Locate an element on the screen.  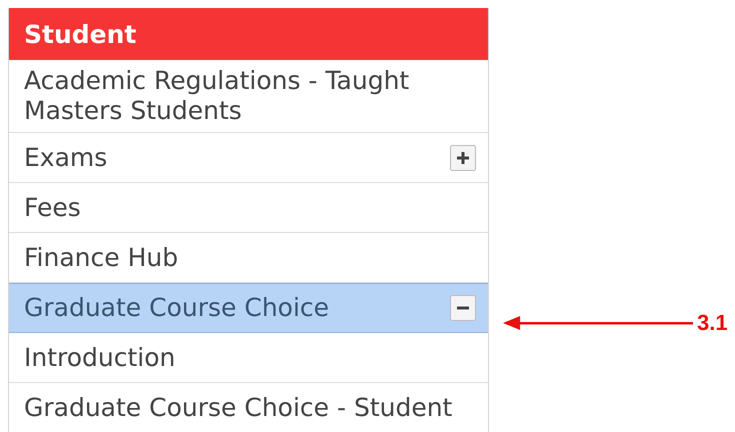
expand-icon is located at coordinates (463, 157).